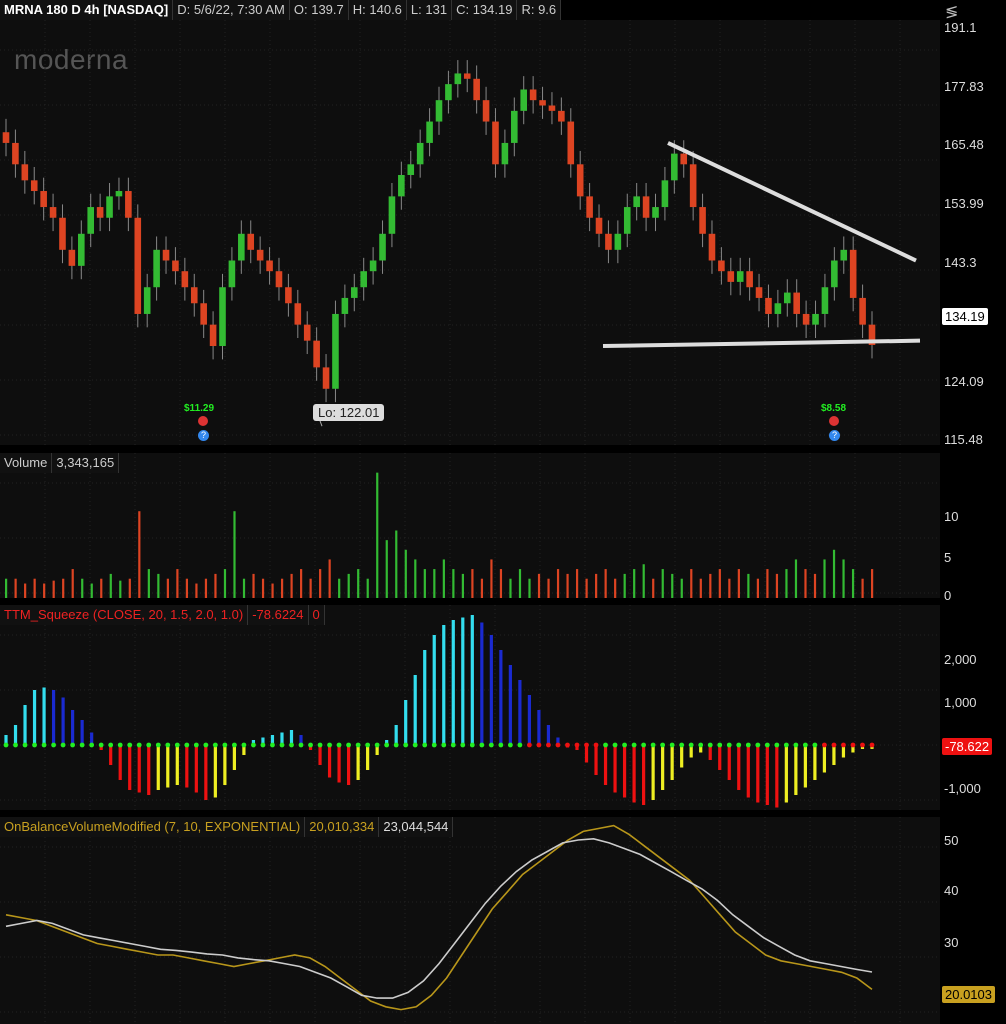 Image resolution: width=1006 pixels, height=1024 pixels. I want to click on price-tick: 191.1, so click(960, 27).